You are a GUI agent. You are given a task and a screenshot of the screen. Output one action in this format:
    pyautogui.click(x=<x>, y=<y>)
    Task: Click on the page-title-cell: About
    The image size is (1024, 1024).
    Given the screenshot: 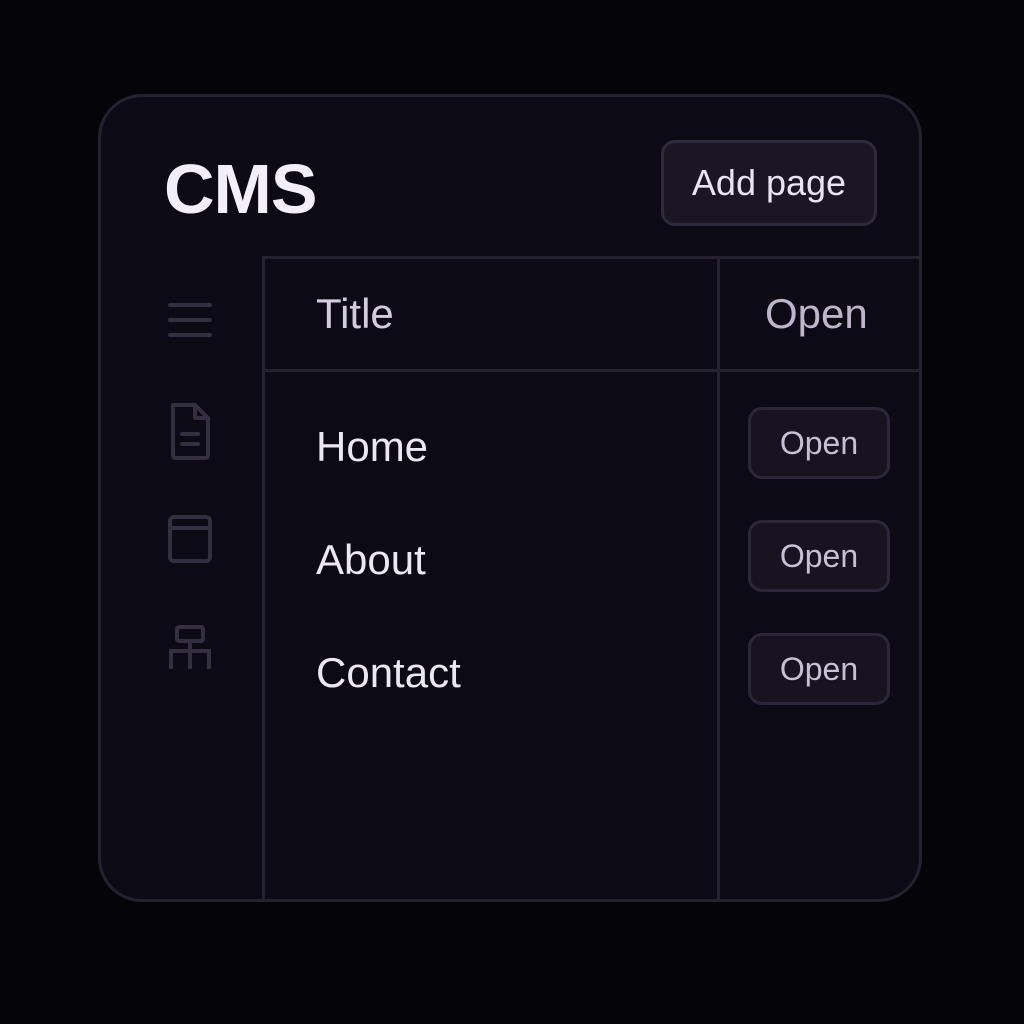 What is the action you would take?
    pyautogui.click(x=371, y=559)
    